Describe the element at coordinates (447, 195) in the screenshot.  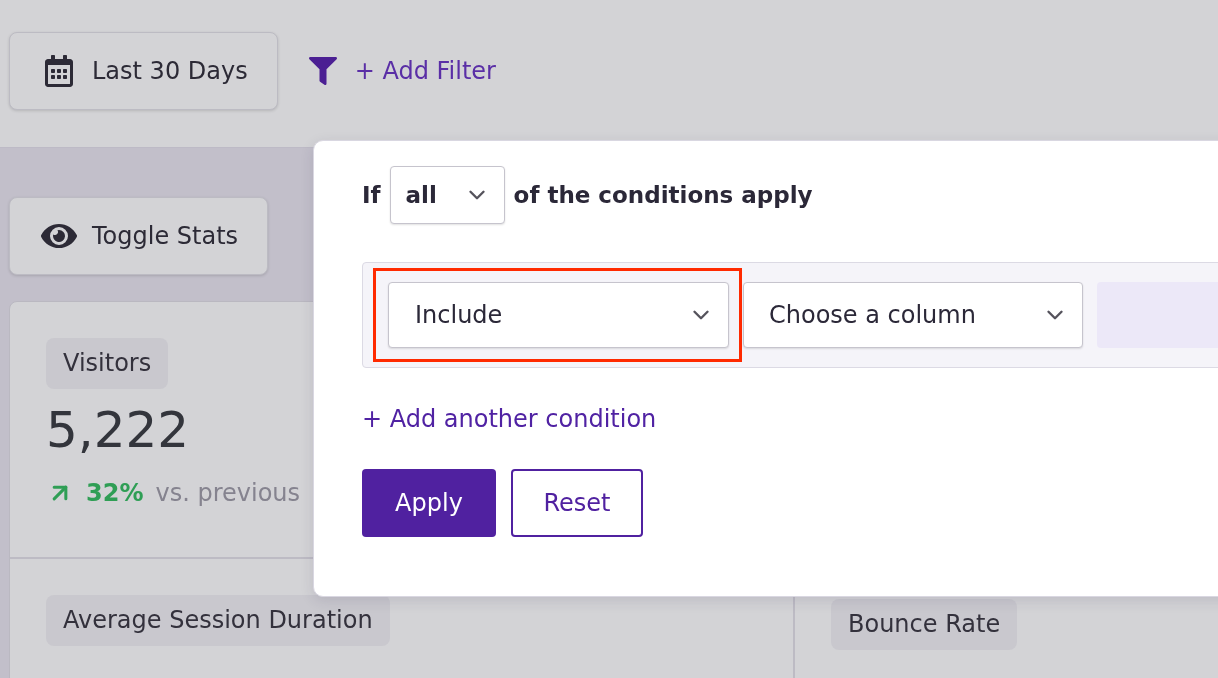
I see `match-select: all` at that location.